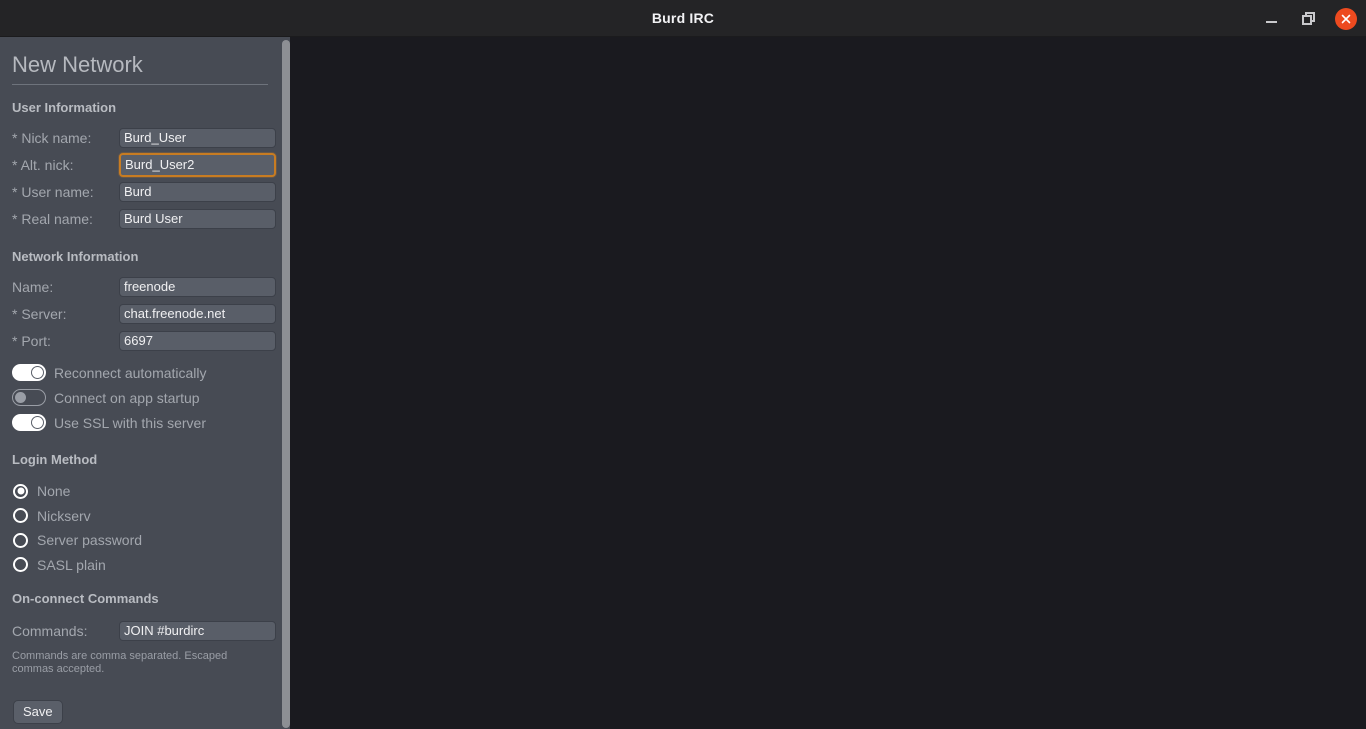 Image resolution: width=1366 pixels, height=729 pixels. Describe the element at coordinates (197, 313) in the screenshot. I see `server-input` at that location.